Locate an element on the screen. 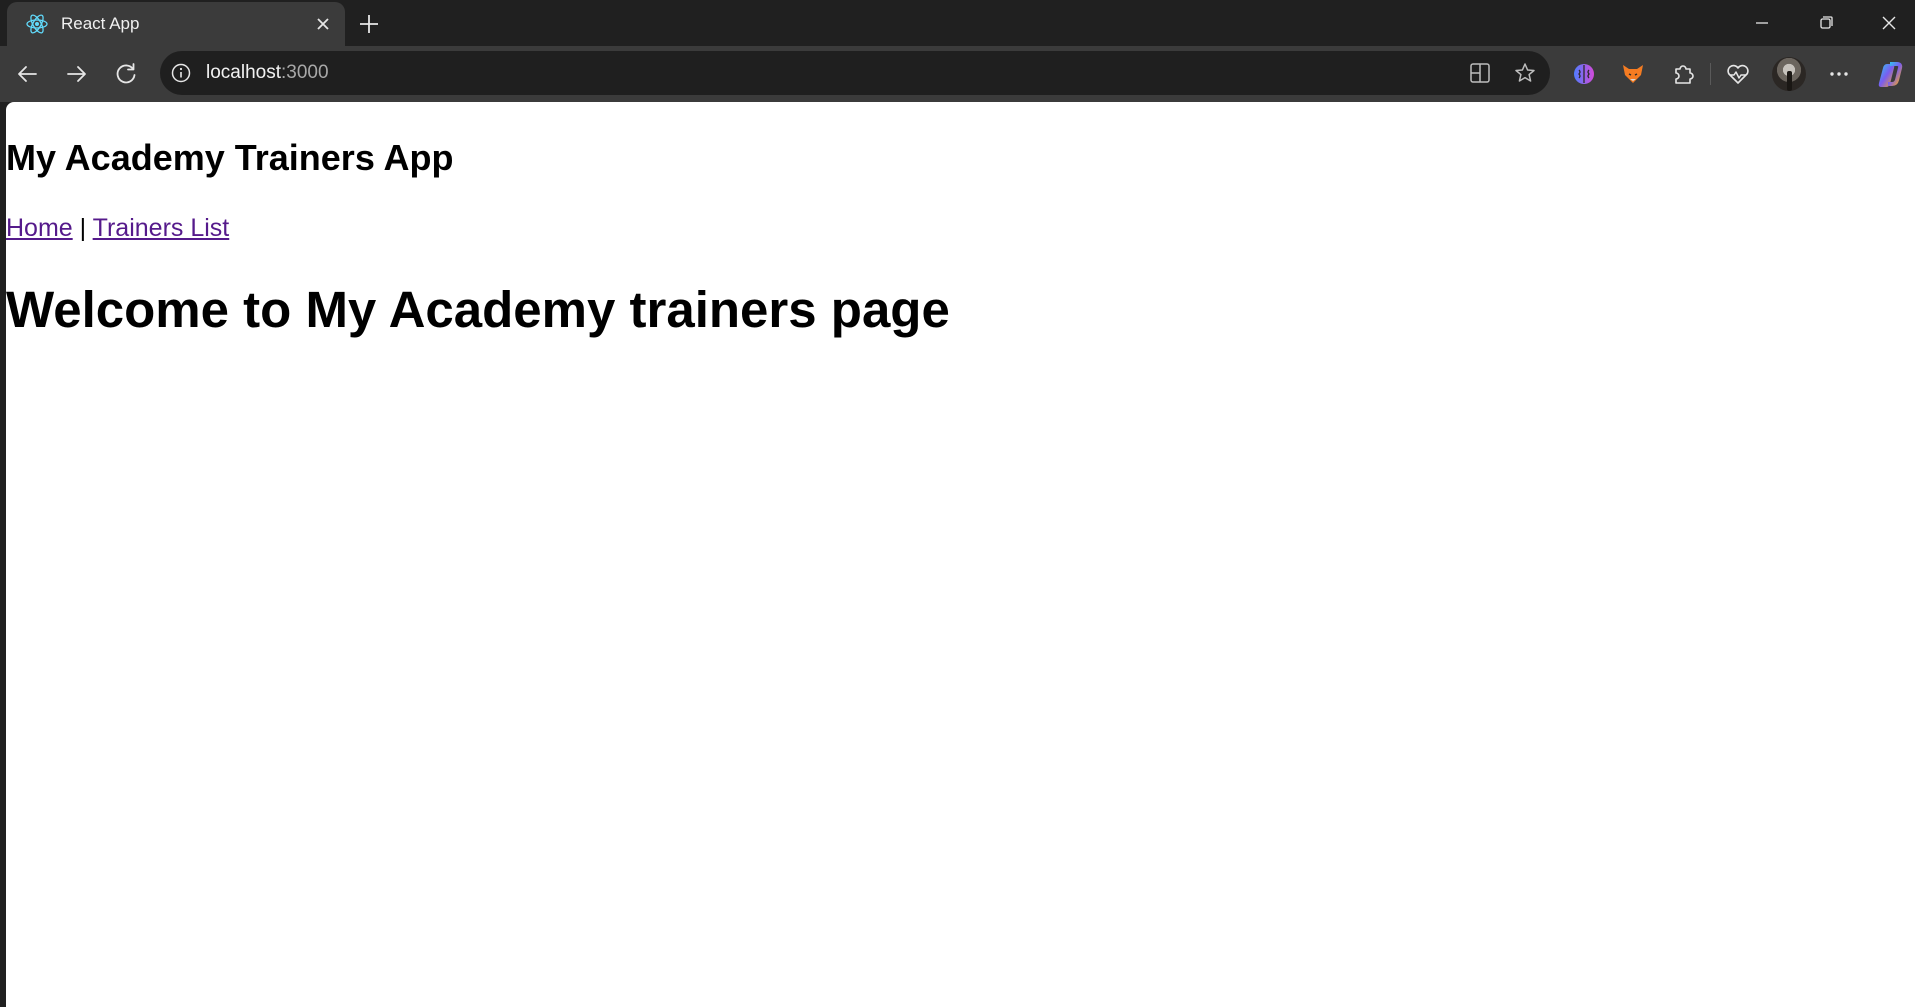  react-logo-icon is located at coordinates (37, 24).